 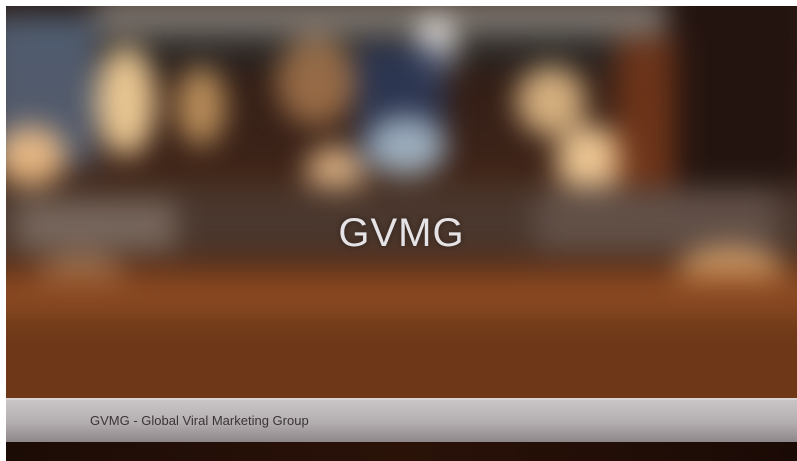 What do you see at coordinates (199, 420) in the screenshot?
I see `caption-text: GVMG - Global Viral Marketing Group` at bounding box center [199, 420].